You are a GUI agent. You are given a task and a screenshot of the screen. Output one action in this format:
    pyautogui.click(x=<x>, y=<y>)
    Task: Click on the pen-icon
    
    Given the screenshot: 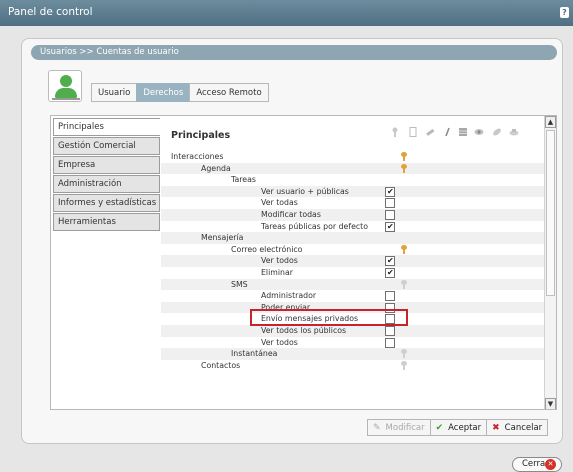 What is the action you would take?
    pyautogui.click(x=447, y=132)
    